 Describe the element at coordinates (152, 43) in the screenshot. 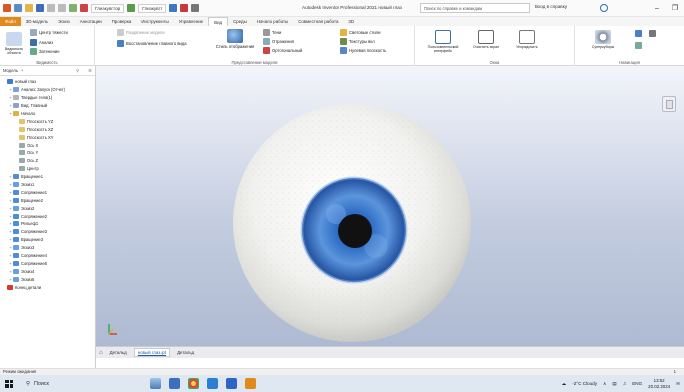

I see `home-view-button: Восстановление главного вида` at that location.